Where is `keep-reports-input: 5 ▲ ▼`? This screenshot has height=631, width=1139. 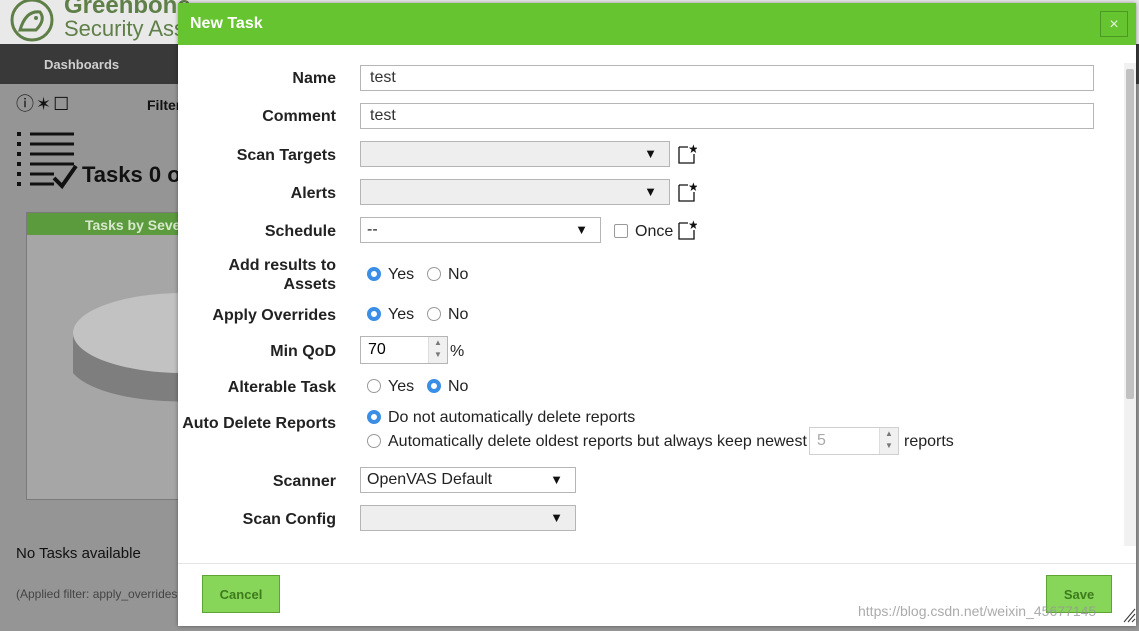
keep-reports-input: 5 ▲ ▼ is located at coordinates (854, 441).